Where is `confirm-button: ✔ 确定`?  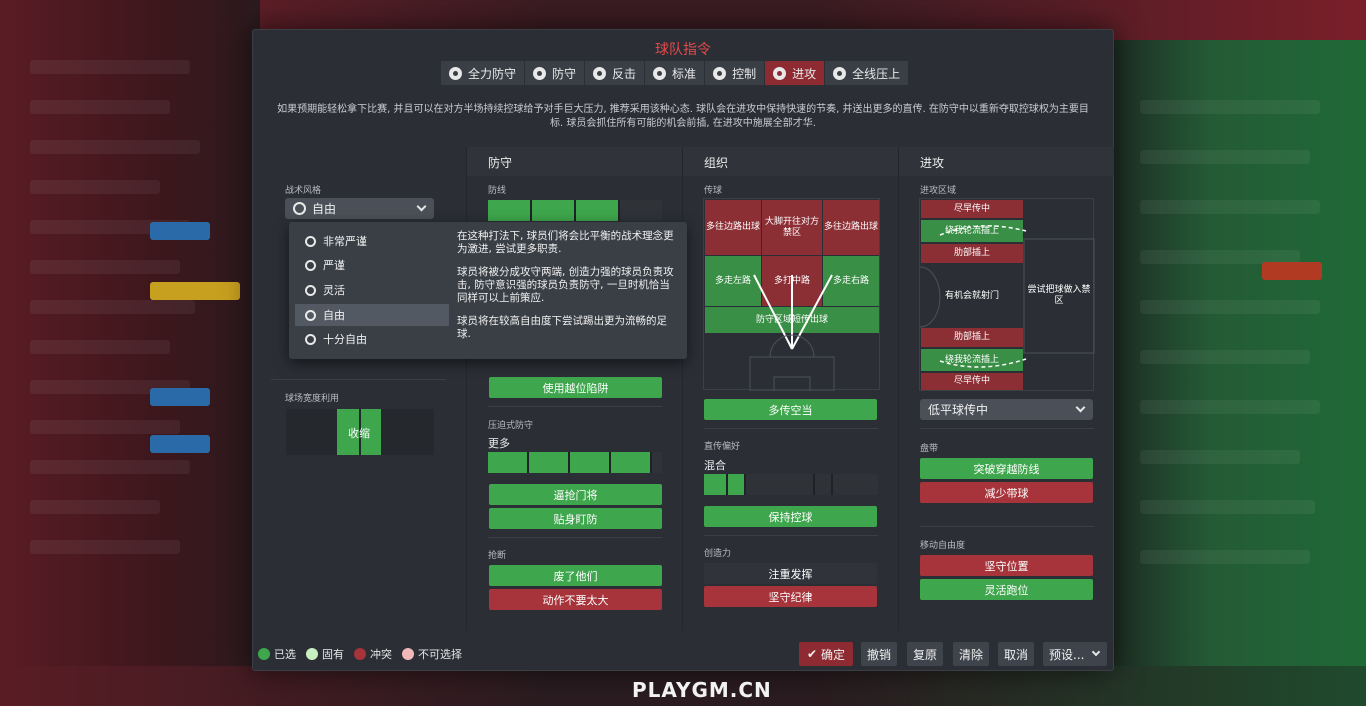
confirm-button: ✔ 确定 is located at coordinates (826, 654).